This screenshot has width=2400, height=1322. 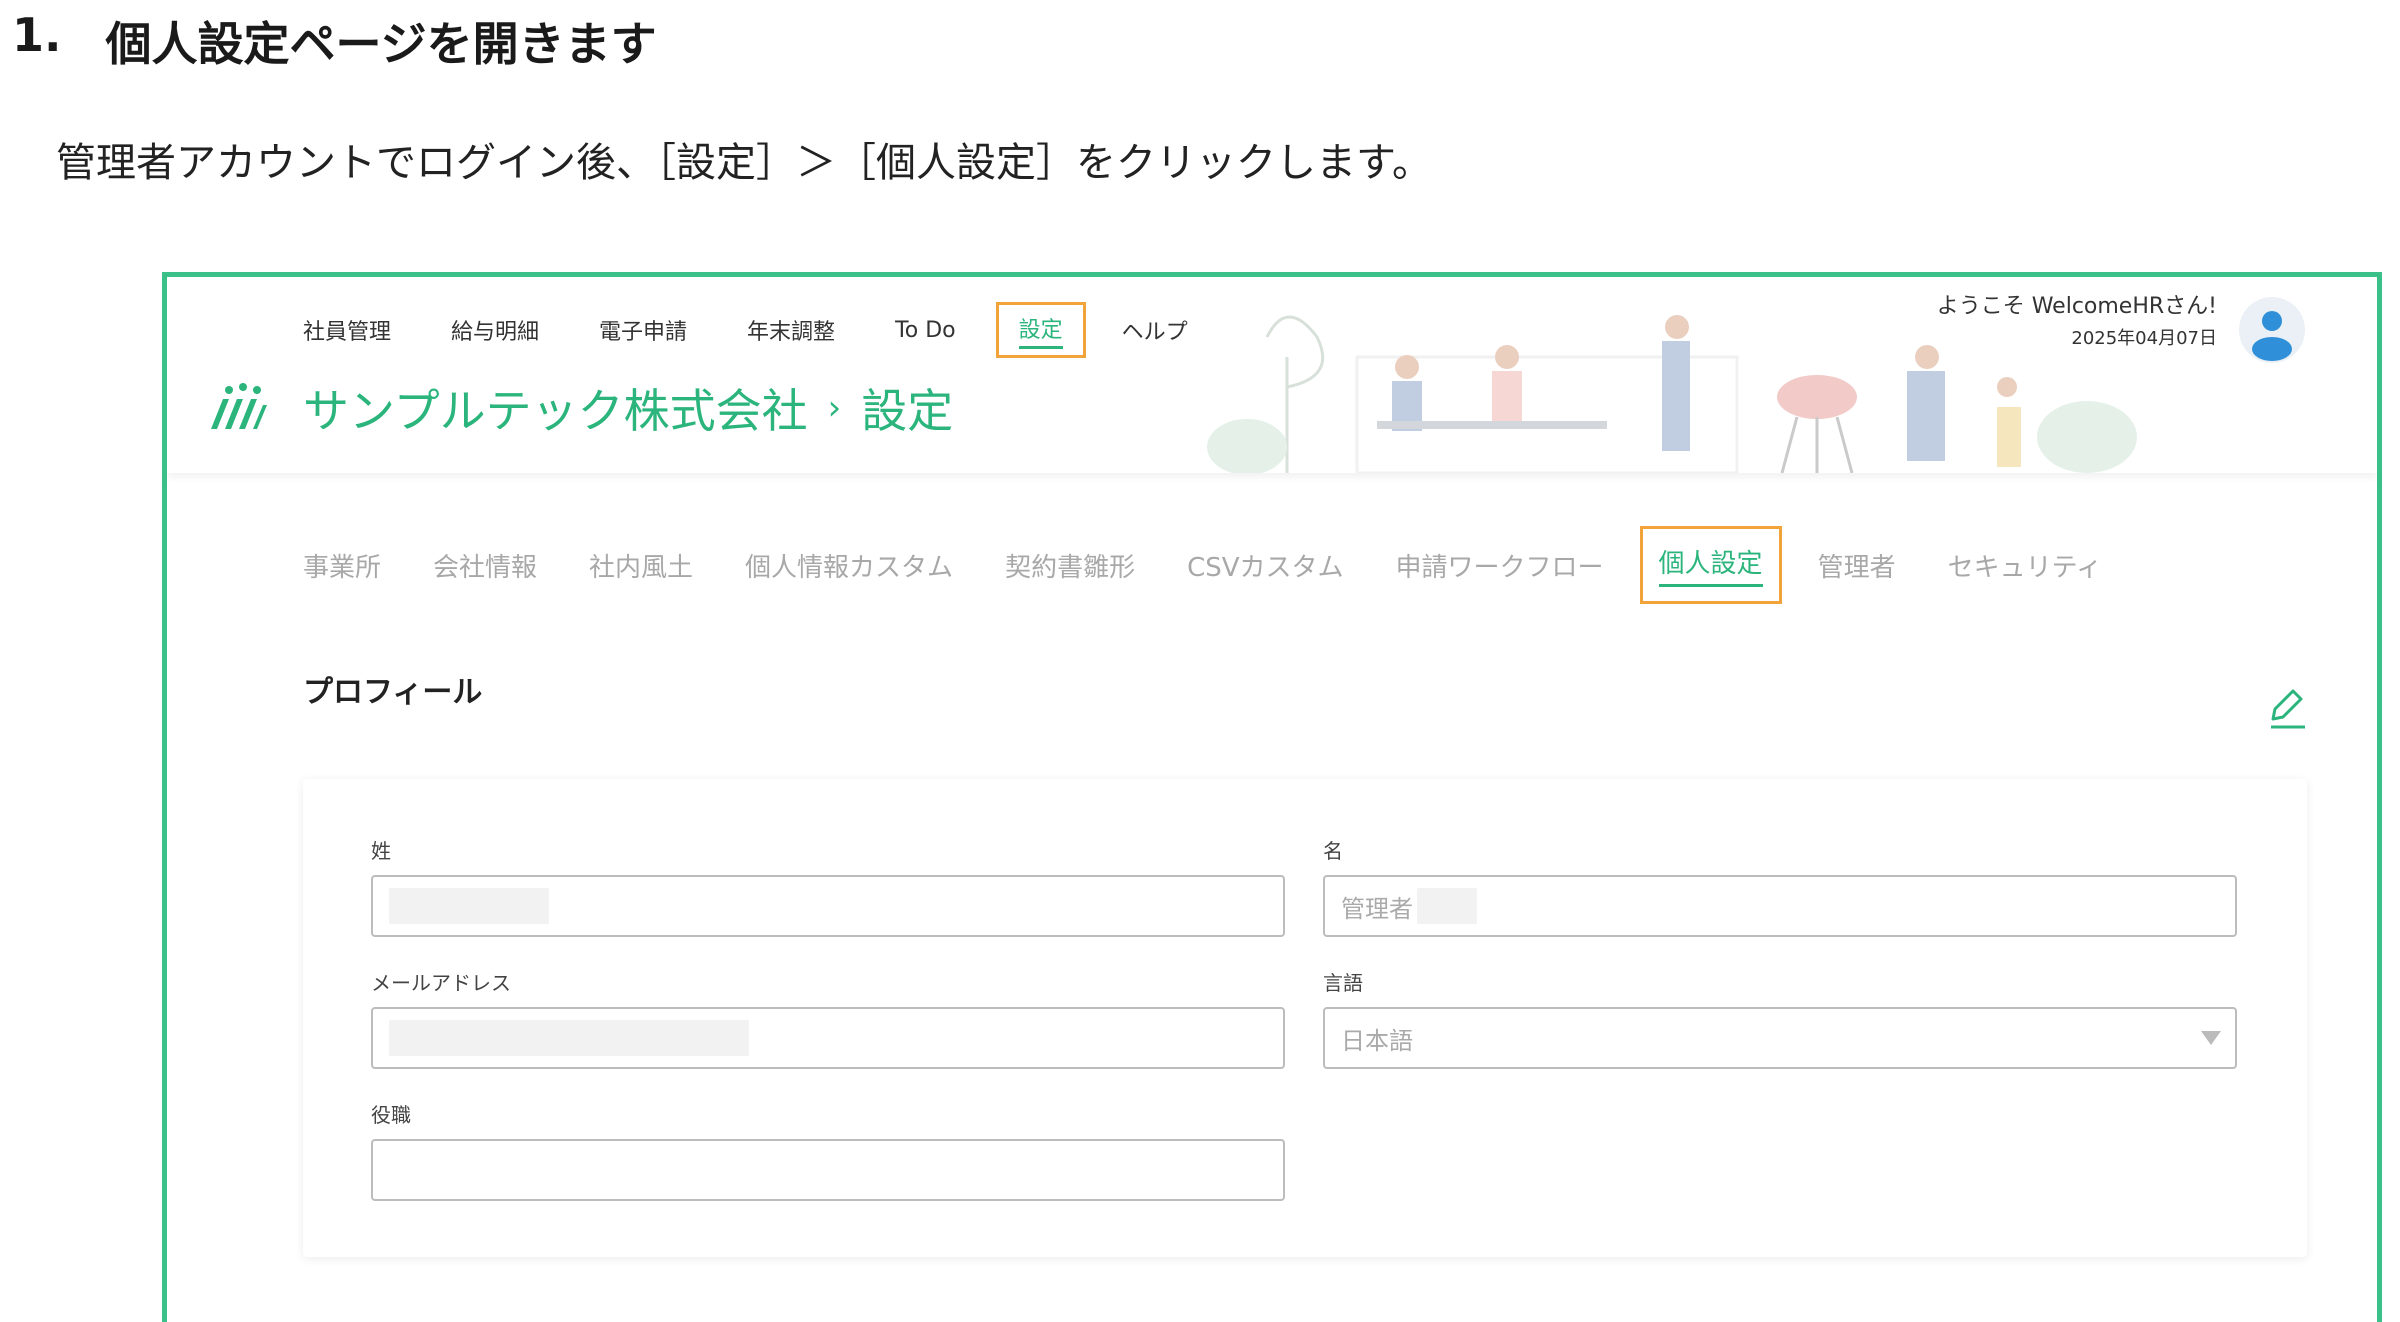 I want to click on nav-settings: 設定, so click(x=1040, y=330).